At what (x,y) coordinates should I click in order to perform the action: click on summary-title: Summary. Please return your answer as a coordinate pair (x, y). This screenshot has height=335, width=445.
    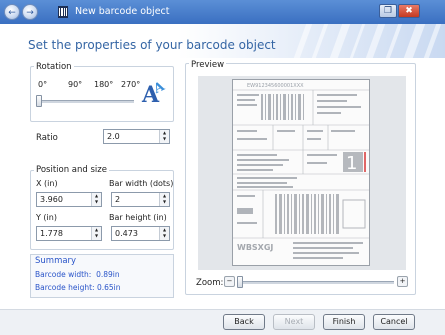
    Looking at the image, I should click on (56, 261).